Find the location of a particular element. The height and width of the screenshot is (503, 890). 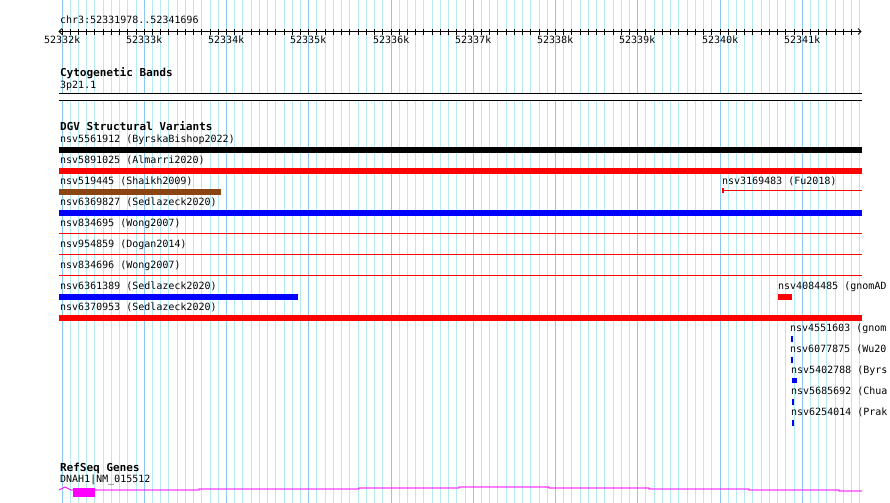

ruler-tick-label: 52336k is located at coordinates (391, 41).